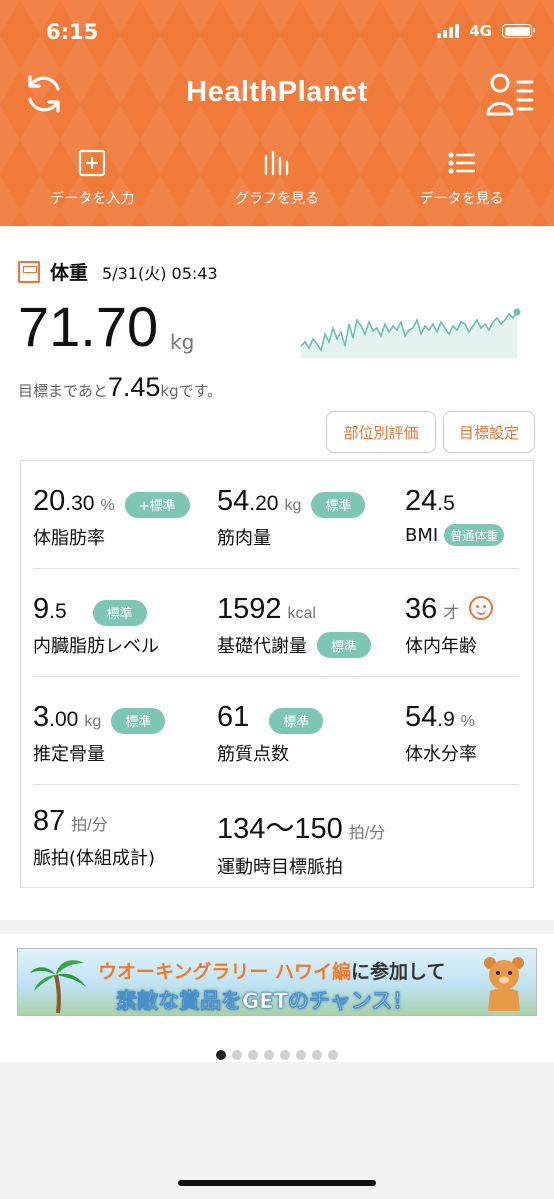 The height and width of the screenshot is (1199, 554). What do you see at coordinates (49, 501) in the screenshot?
I see `body-fat-int: 20` at bounding box center [49, 501].